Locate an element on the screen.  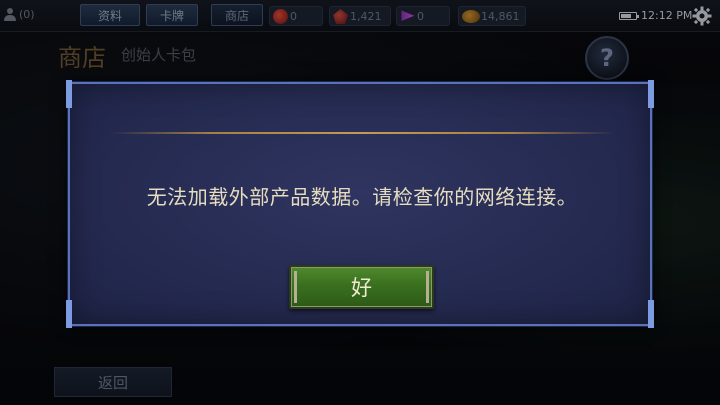
ok-button: 好 is located at coordinates (361, 287).